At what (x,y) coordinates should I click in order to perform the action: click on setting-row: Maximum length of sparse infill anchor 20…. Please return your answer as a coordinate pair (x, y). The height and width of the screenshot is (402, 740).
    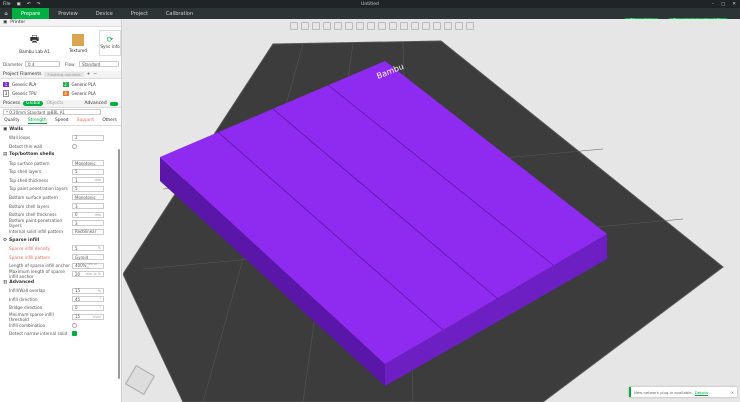
    Looking at the image, I should click on (60, 274).